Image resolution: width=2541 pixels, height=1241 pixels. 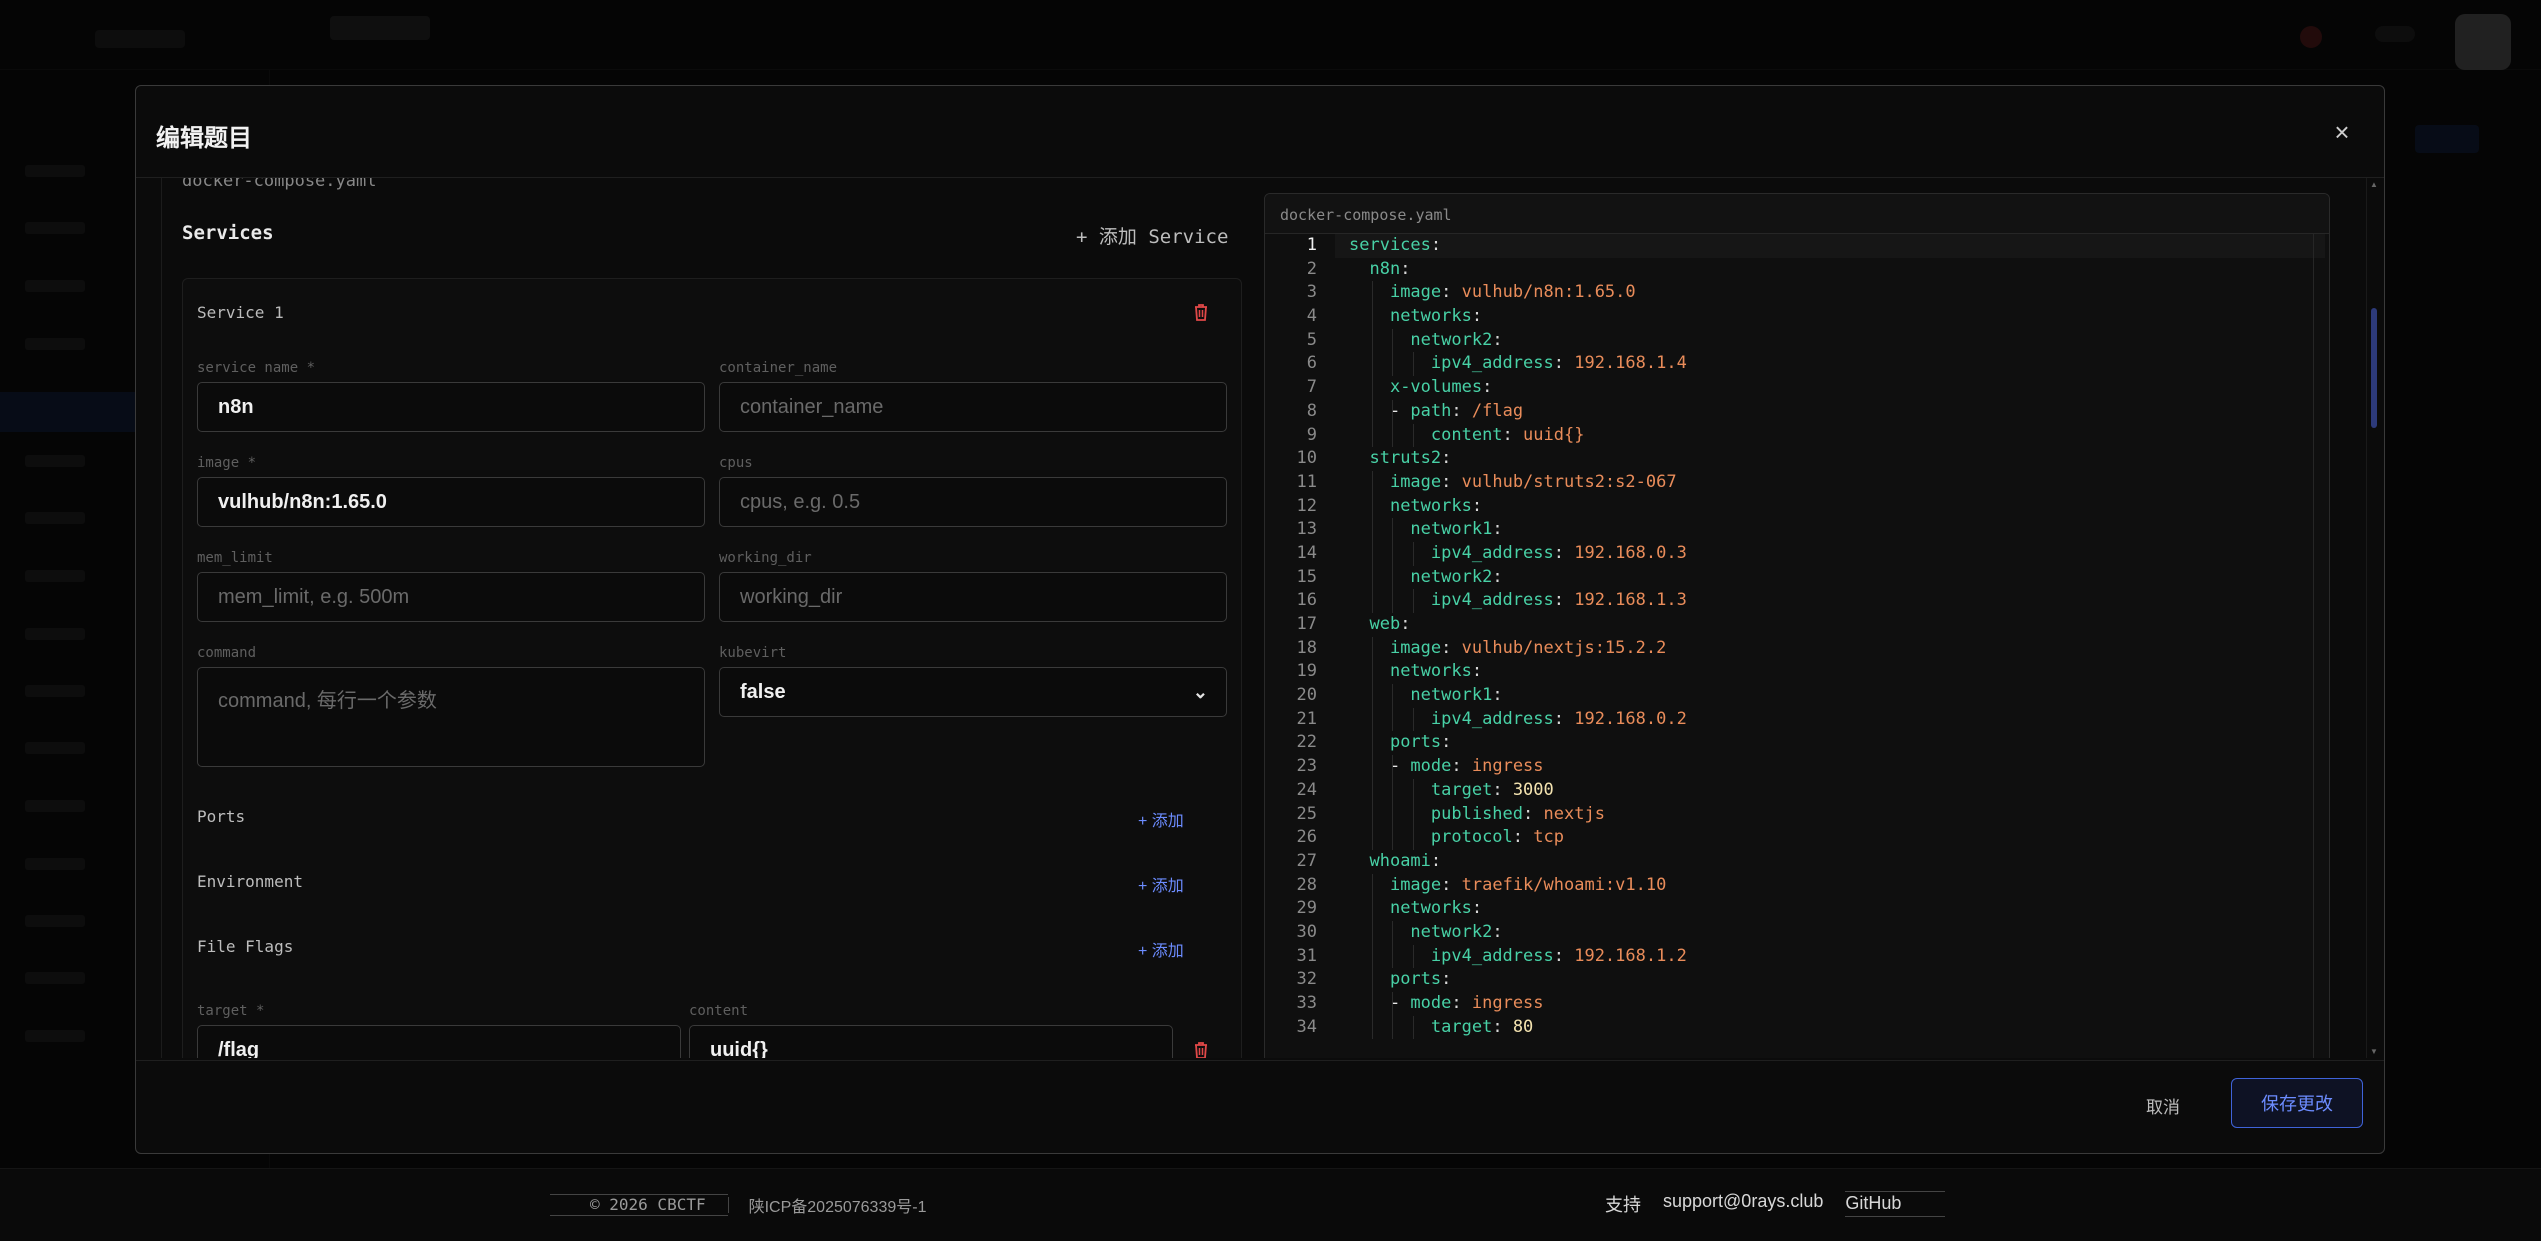 I want to click on line-number: 27, so click(x=1306, y=860).